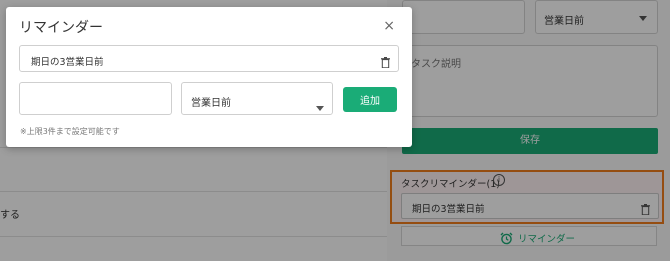  I want to click on days-input, so click(95, 98).